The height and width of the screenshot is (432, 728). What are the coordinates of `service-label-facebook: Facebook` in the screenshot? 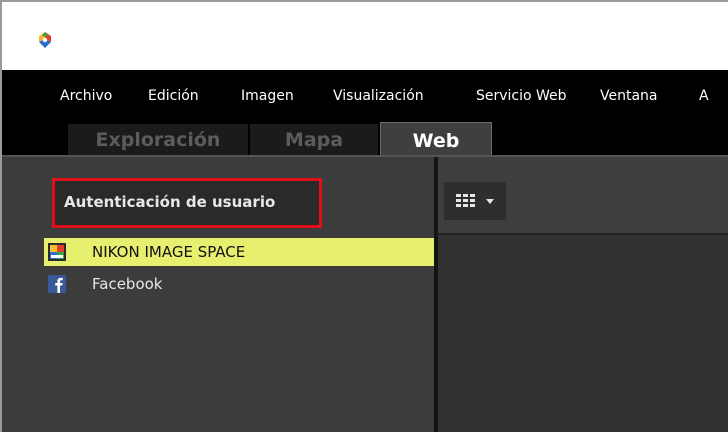 It's located at (127, 284).